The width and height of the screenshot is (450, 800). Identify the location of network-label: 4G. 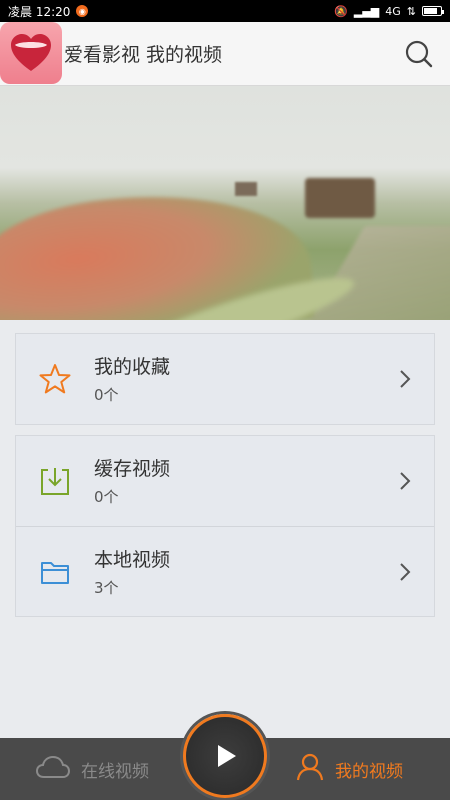
(393, 11).